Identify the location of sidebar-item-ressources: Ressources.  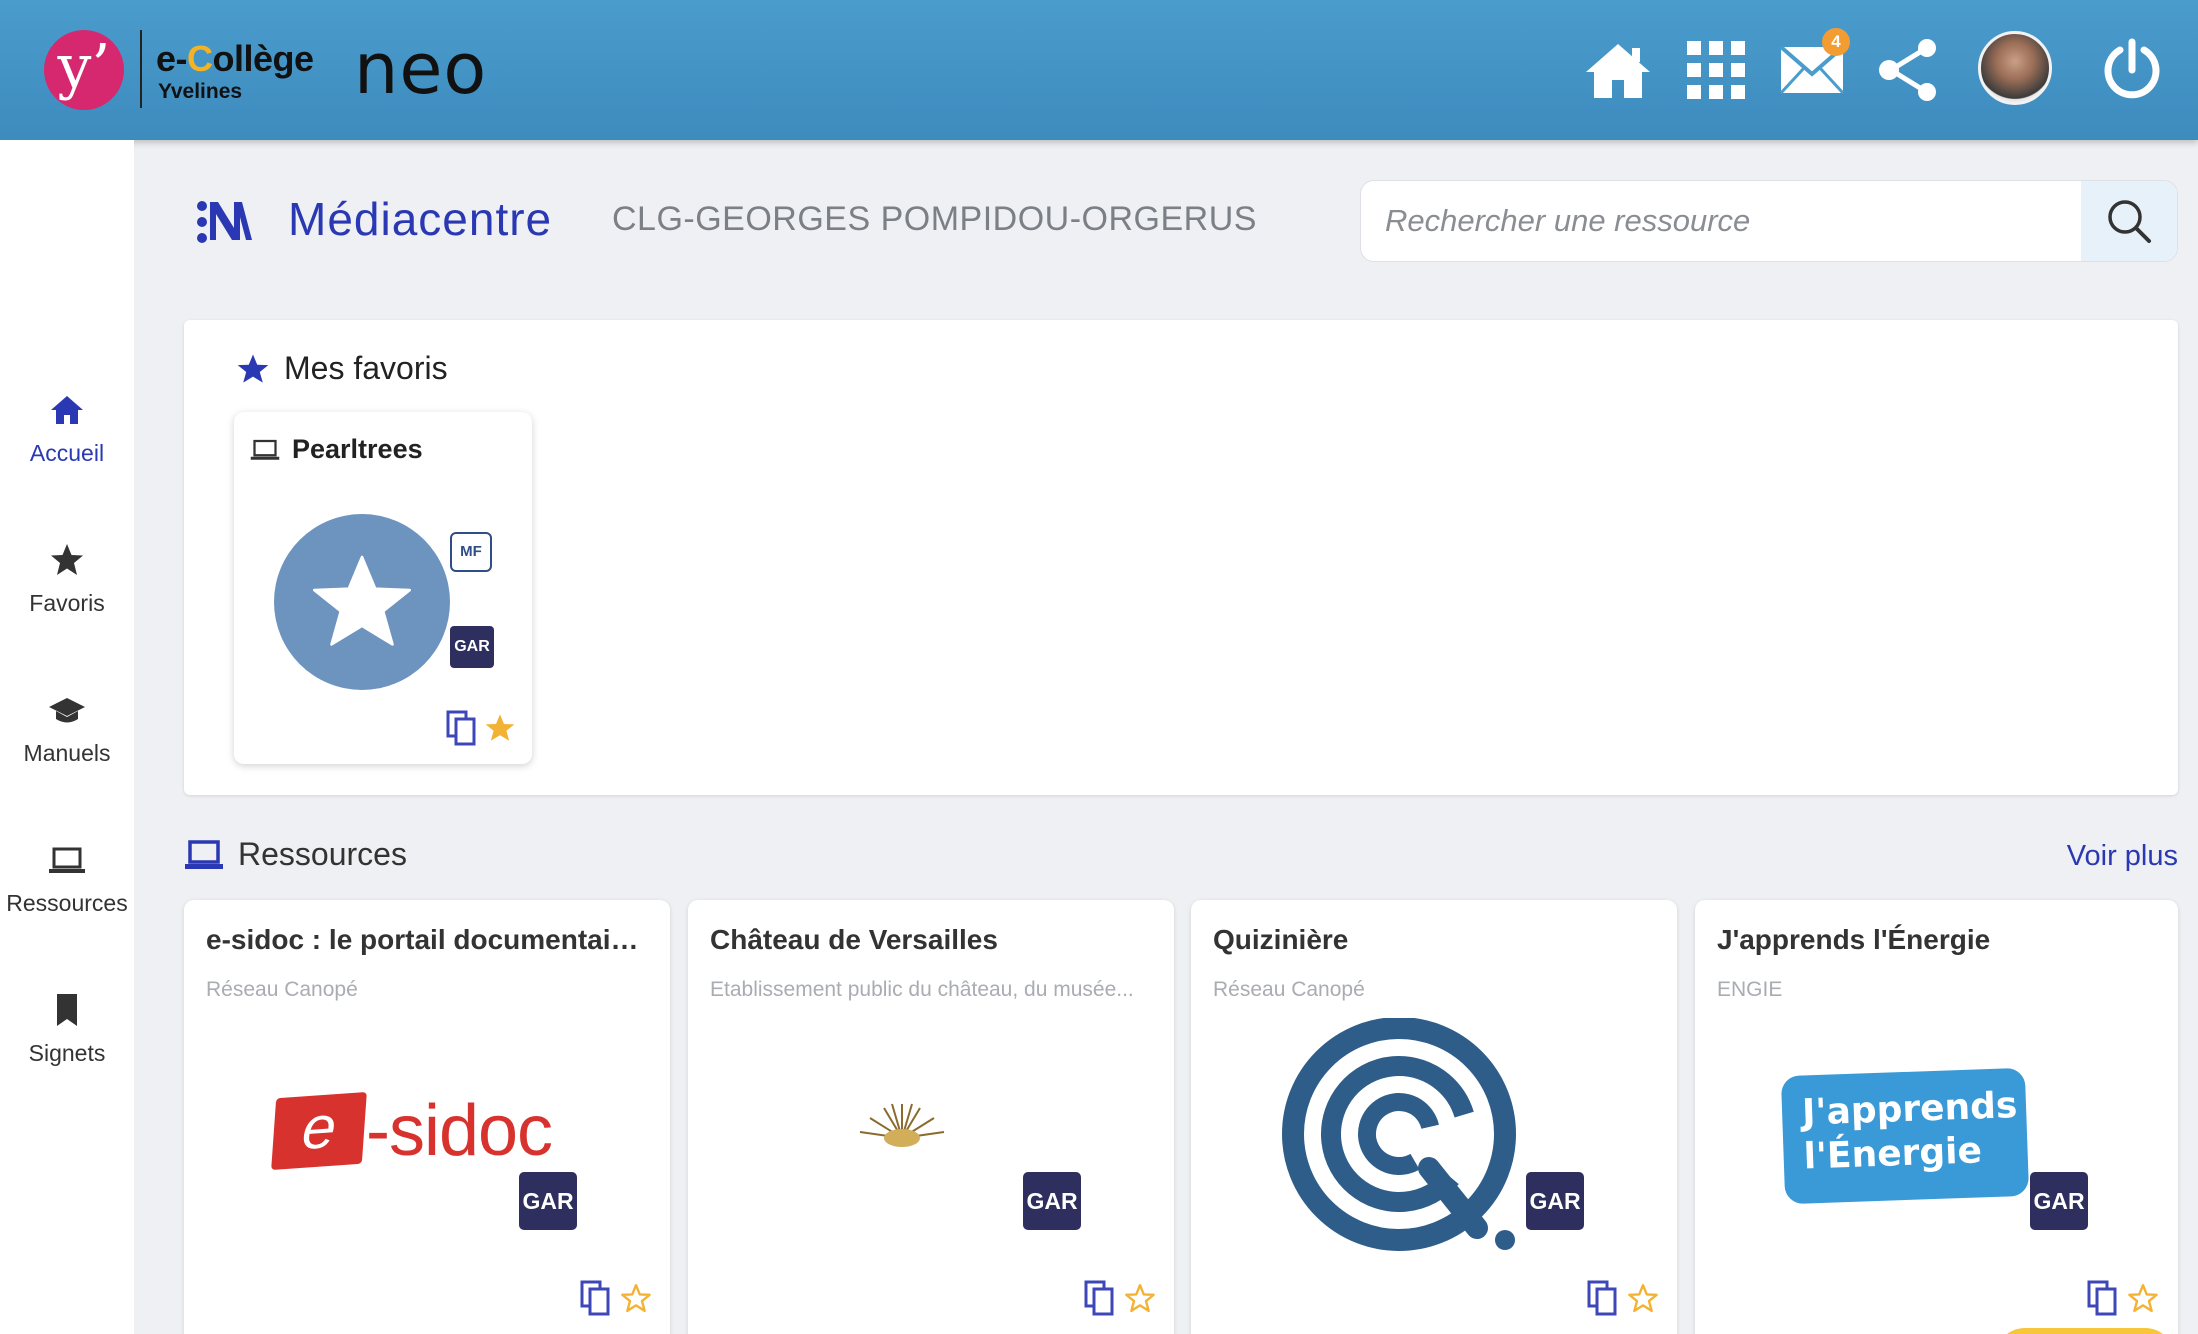
(67, 878).